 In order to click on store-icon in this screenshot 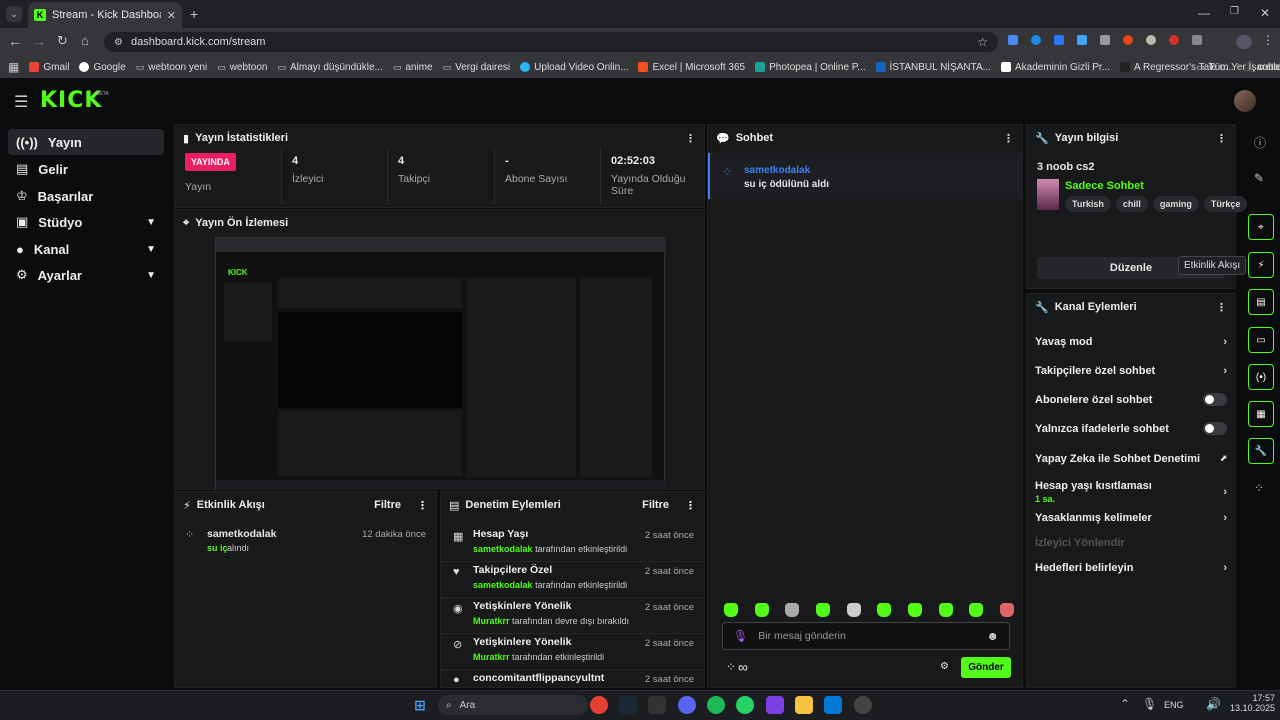, I will do `click(833, 705)`.